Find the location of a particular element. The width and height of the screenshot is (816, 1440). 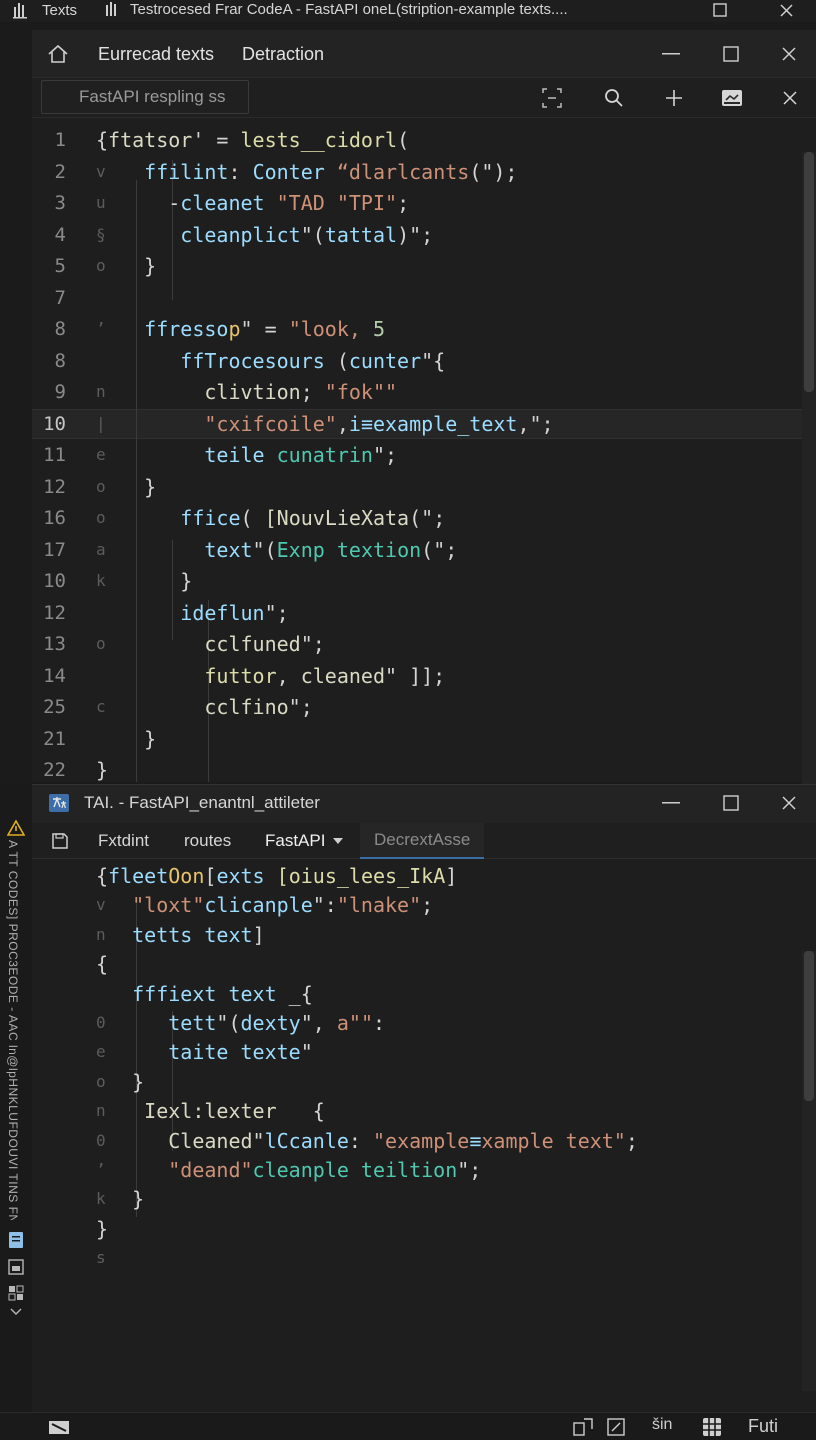

code-line: 17 a text"(Exnp textion("; is located at coordinates (424, 550).